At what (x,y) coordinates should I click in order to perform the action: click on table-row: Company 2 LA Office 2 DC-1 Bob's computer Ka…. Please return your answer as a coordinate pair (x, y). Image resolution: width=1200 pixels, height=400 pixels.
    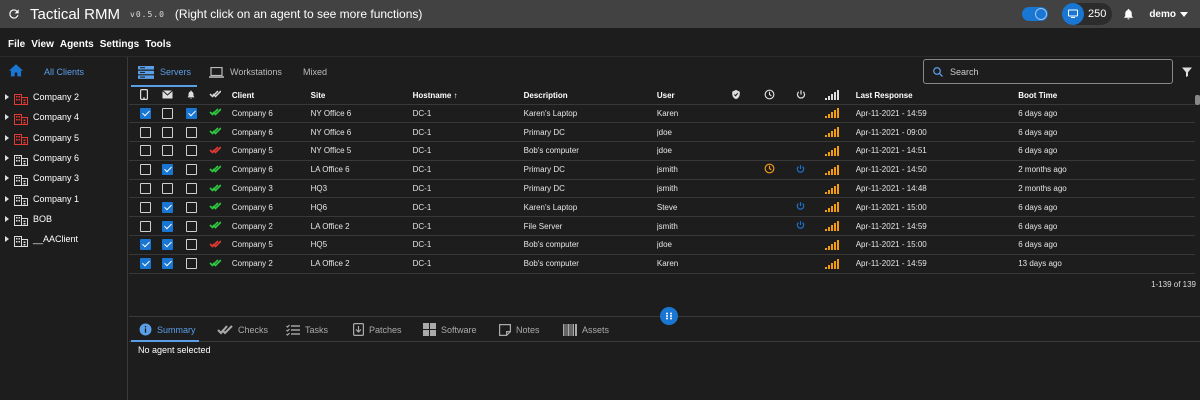
    Looking at the image, I should click on (662, 264).